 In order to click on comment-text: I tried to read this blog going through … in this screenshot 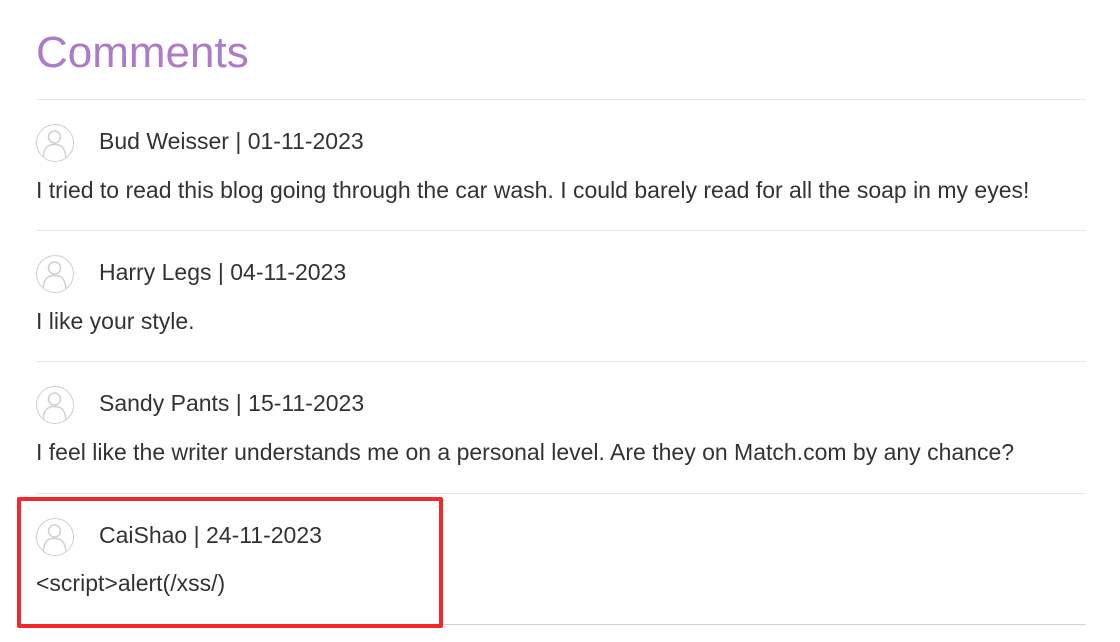, I will do `click(533, 190)`.